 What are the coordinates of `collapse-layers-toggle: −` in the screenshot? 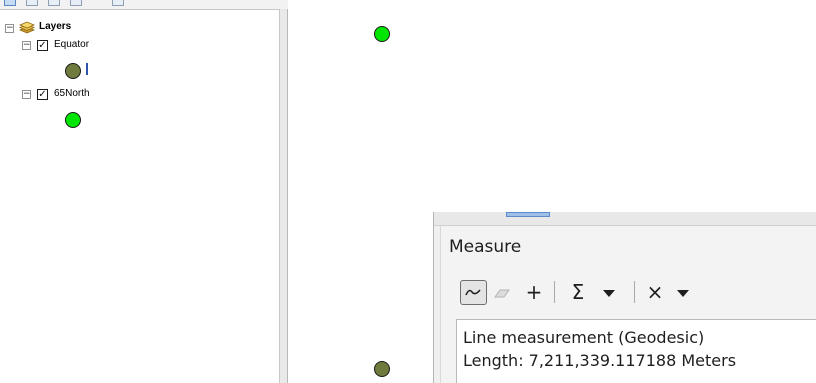 It's located at (9, 28).